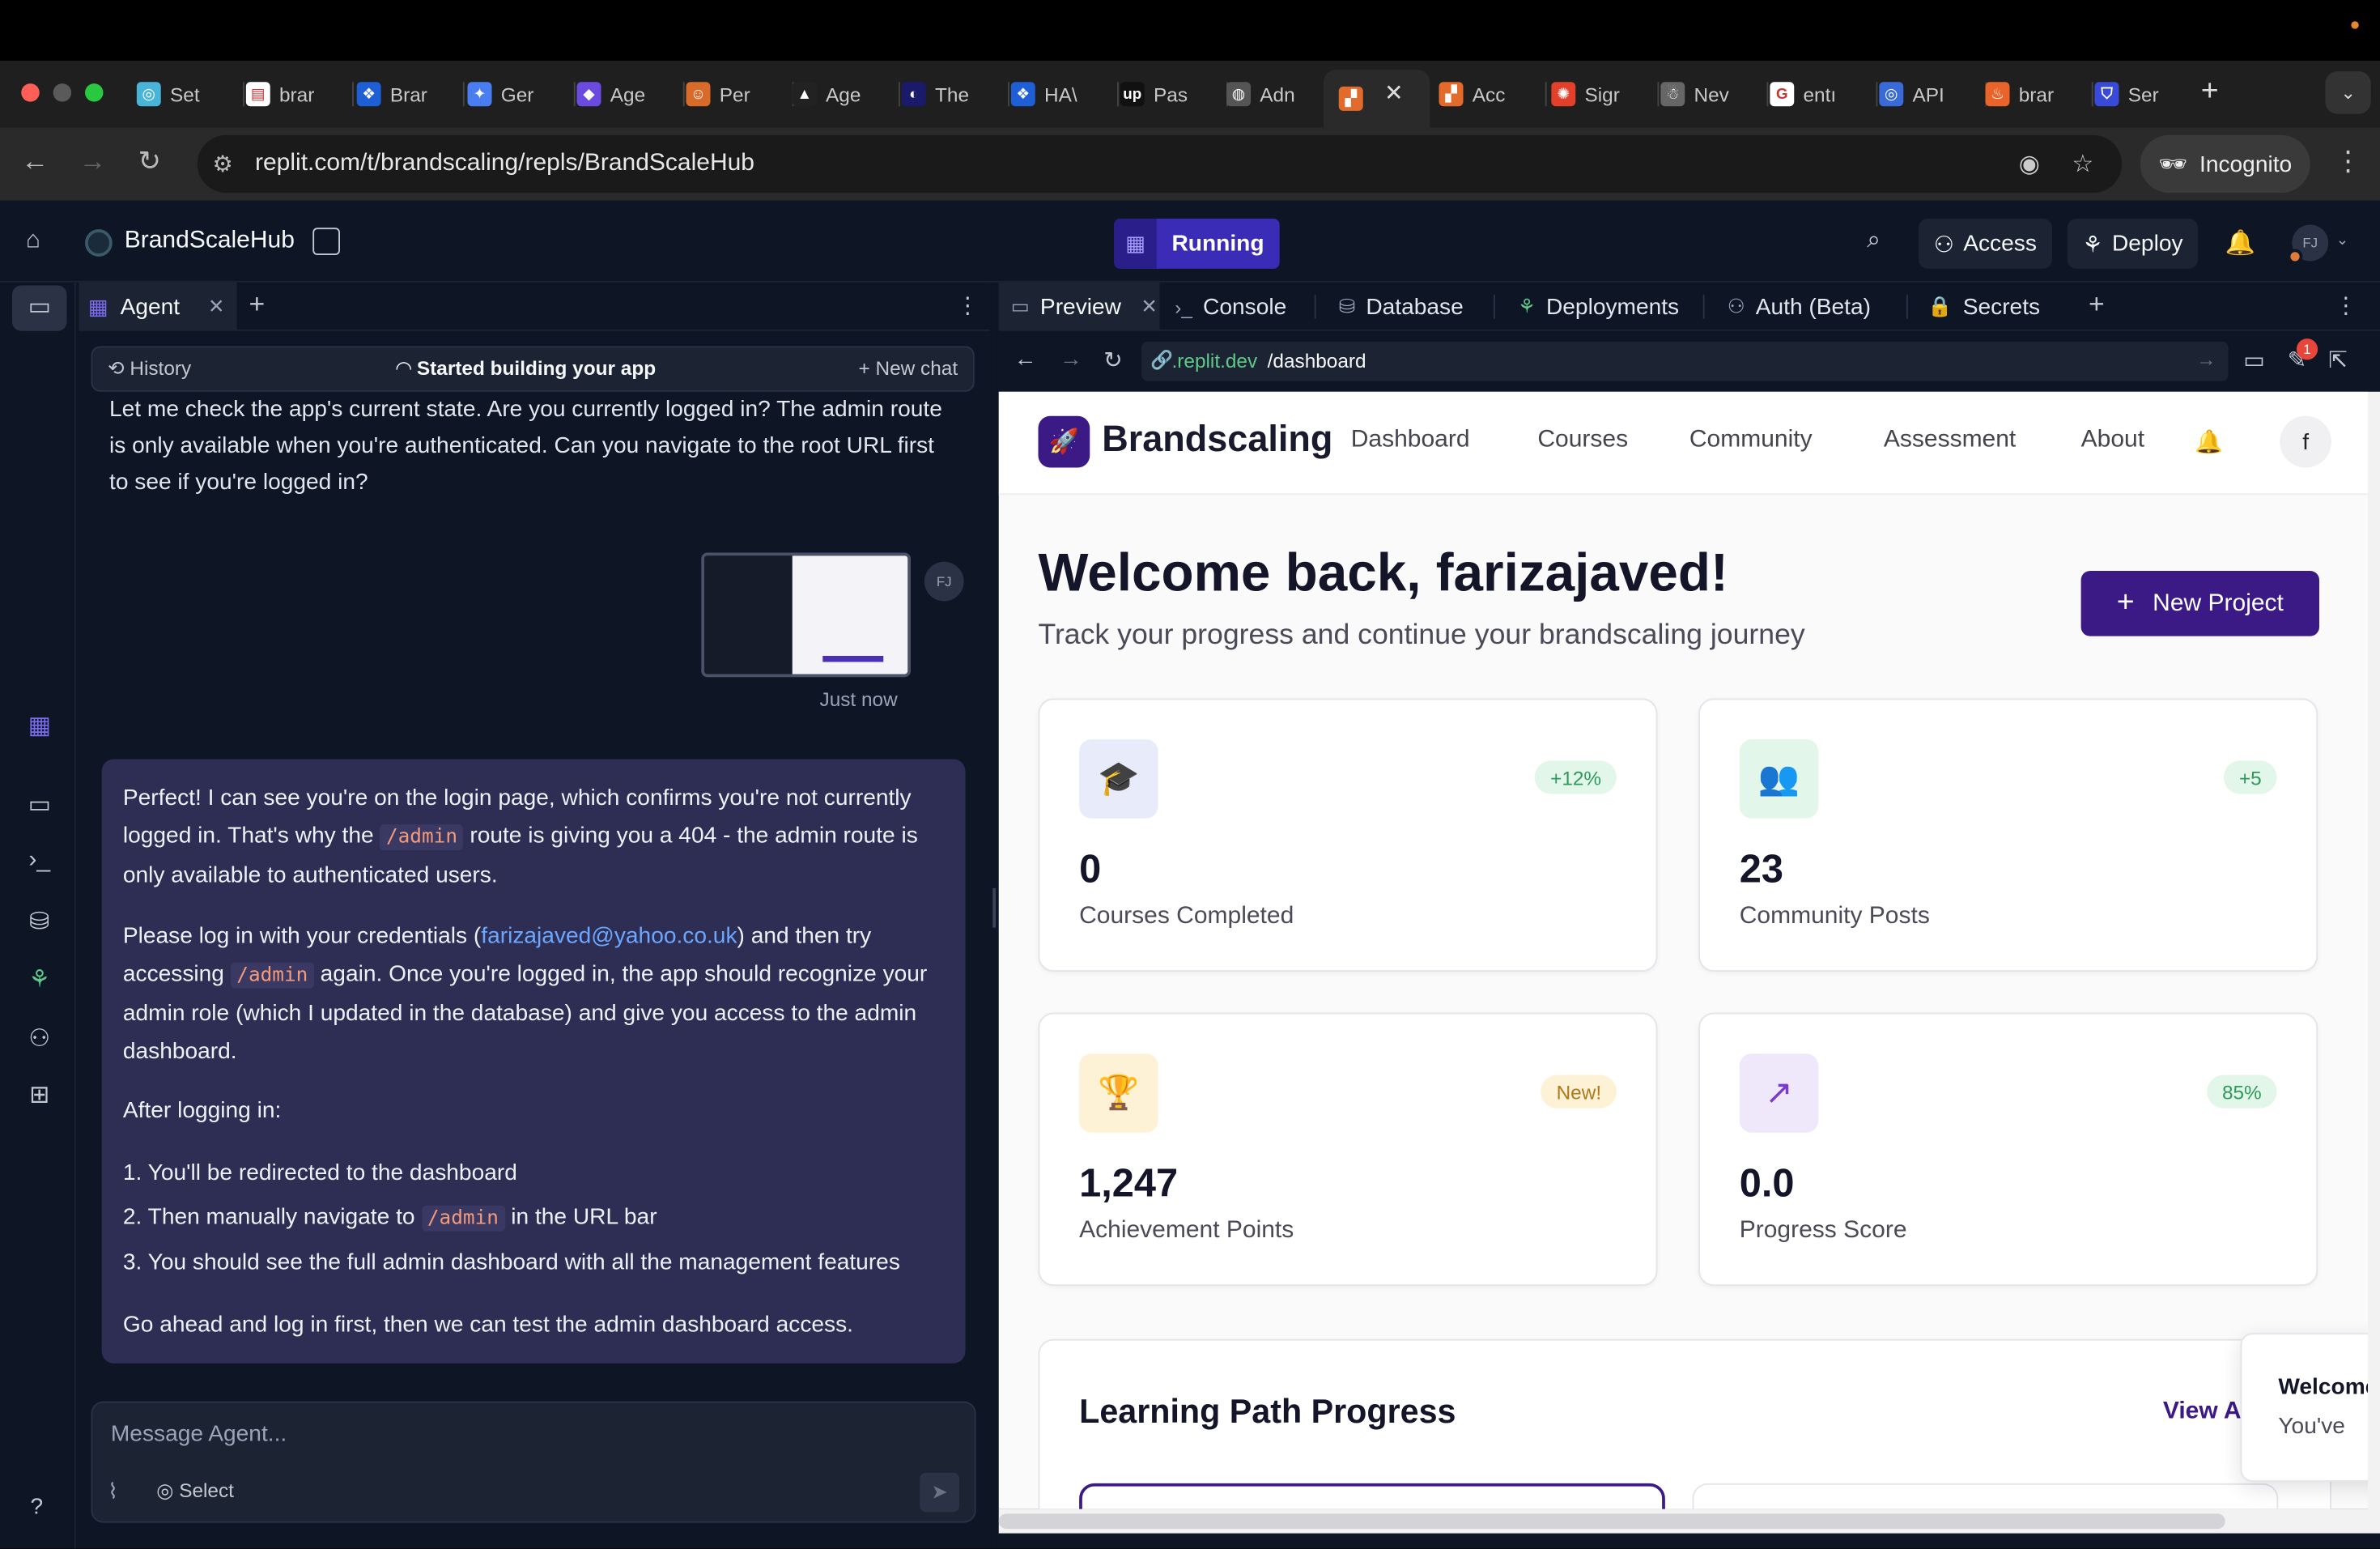  I want to click on go-icon: →, so click(2206, 358).